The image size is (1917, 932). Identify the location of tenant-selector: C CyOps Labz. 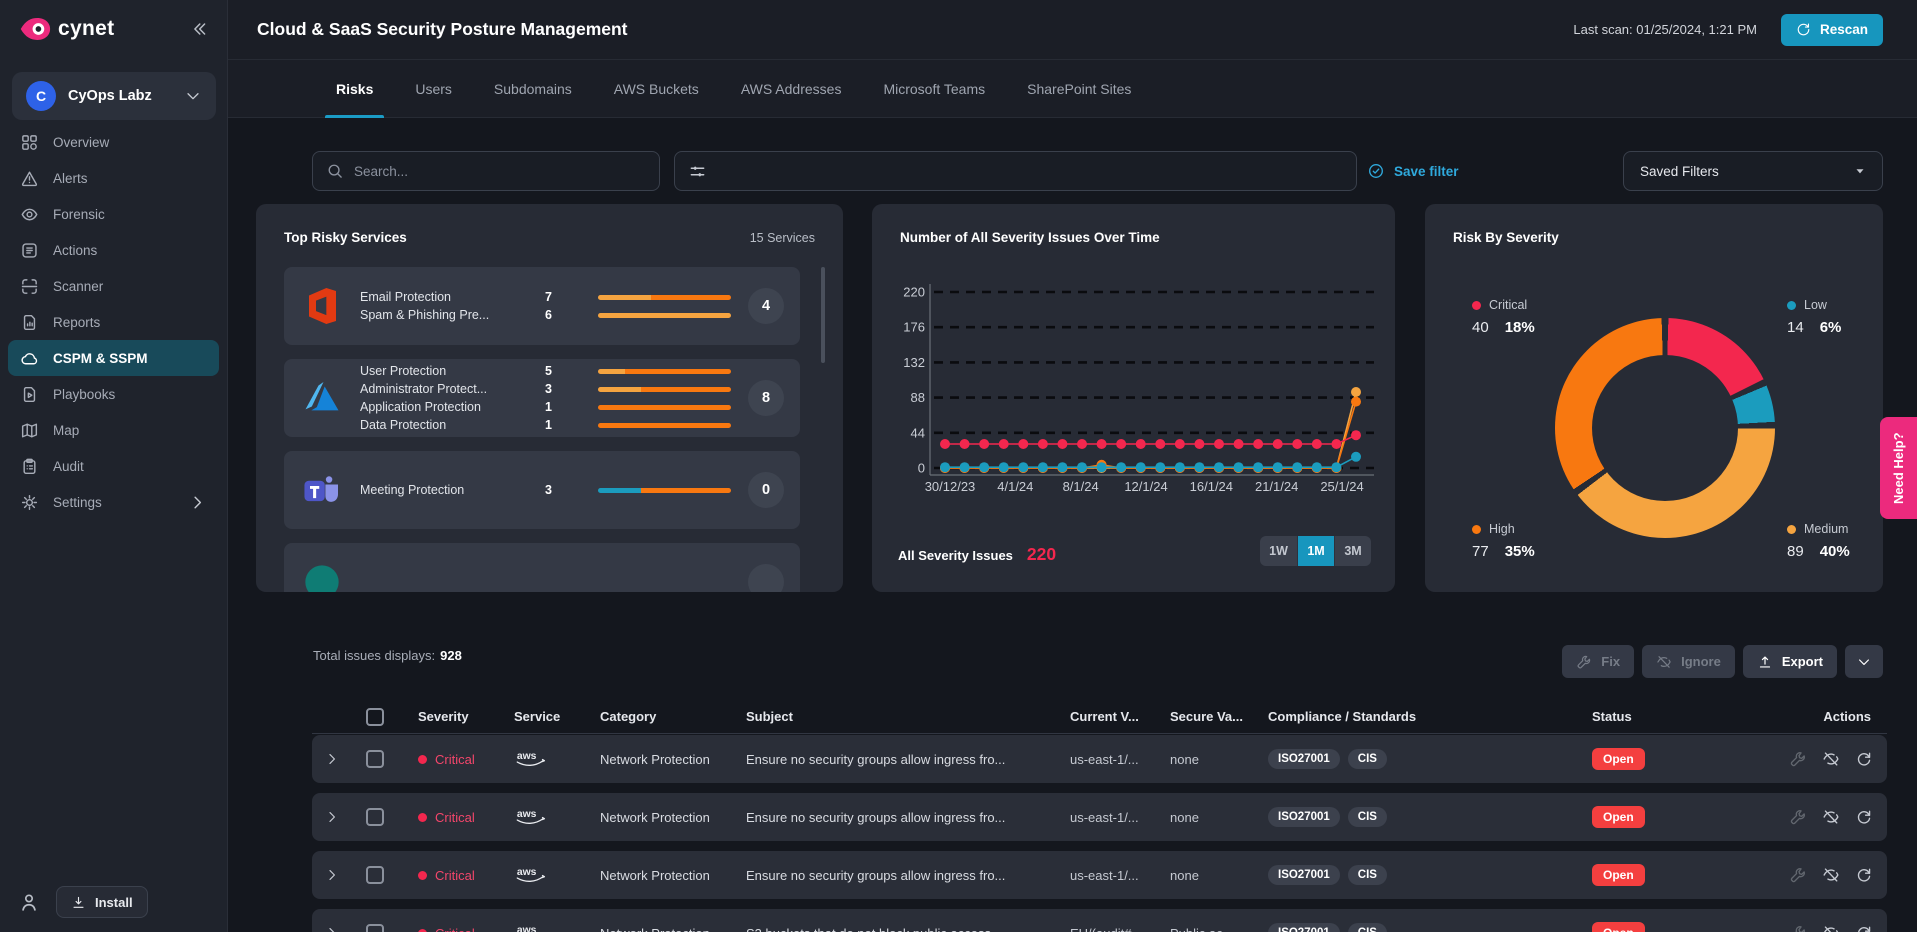
(114, 96).